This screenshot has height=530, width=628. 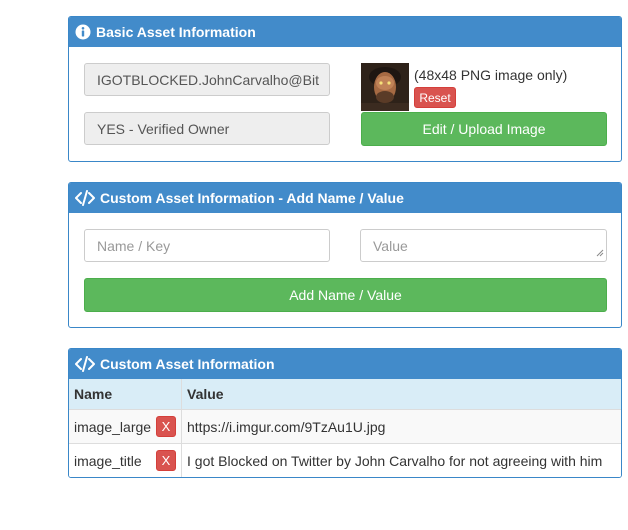 I want to click on value-placeholder: Value, so click(x=390, y=245).